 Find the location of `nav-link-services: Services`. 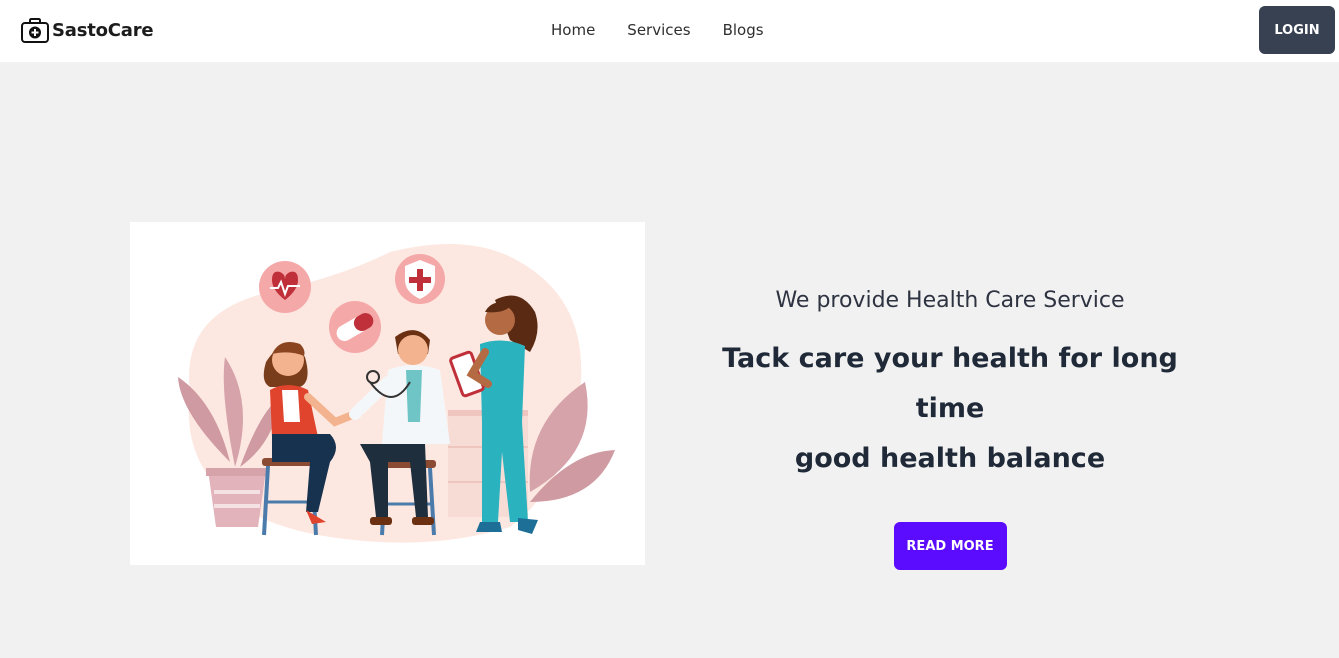

nav-link-services: Services is located at coordinates (658, 30).